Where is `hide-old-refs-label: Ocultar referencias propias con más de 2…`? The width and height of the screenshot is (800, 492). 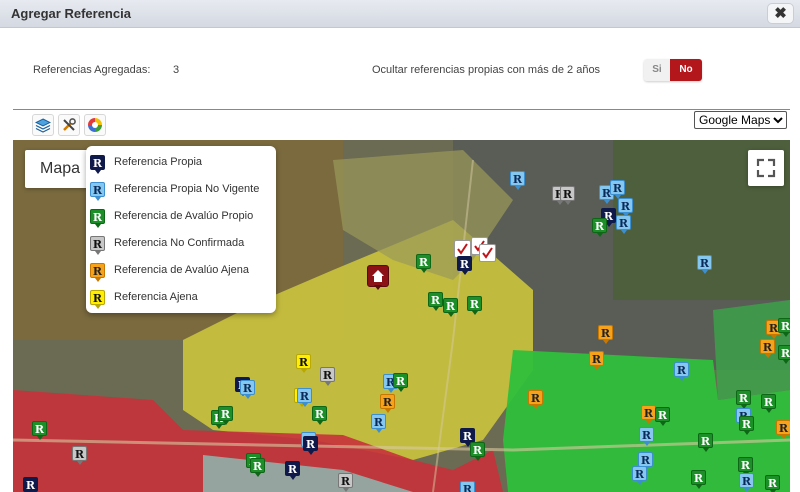
hide-old-refs-label: Ocultar referencias propias con más de 2… is located at coordinates (486, 70).